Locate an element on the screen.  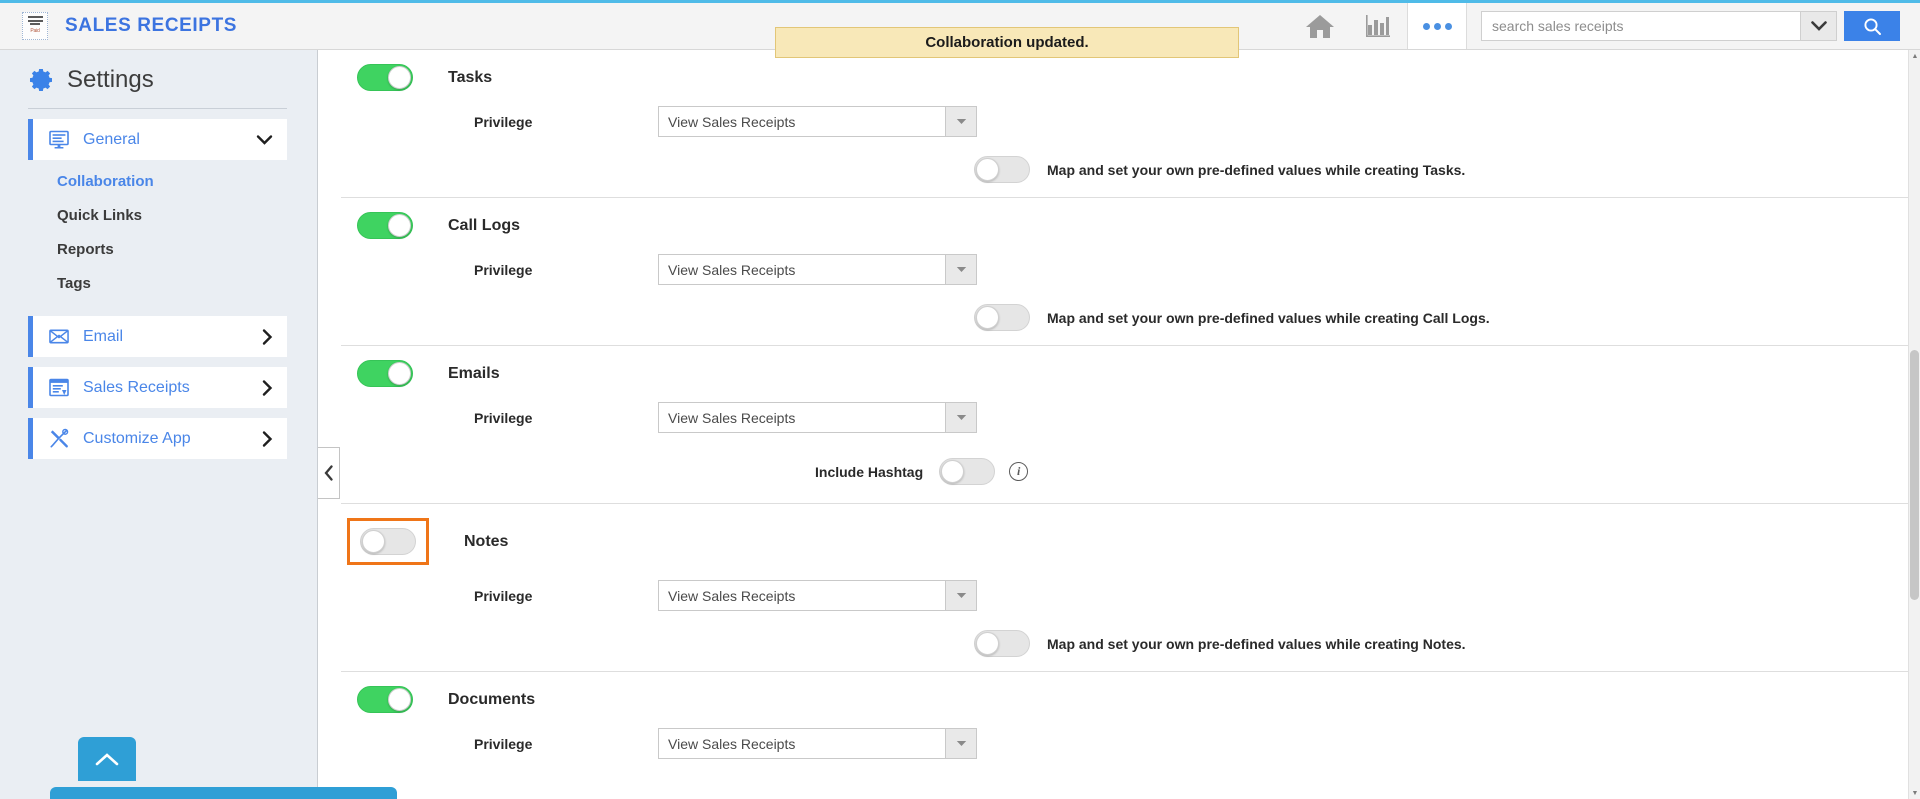
sidebar-collapse-button is located at coordinates (329, 473).